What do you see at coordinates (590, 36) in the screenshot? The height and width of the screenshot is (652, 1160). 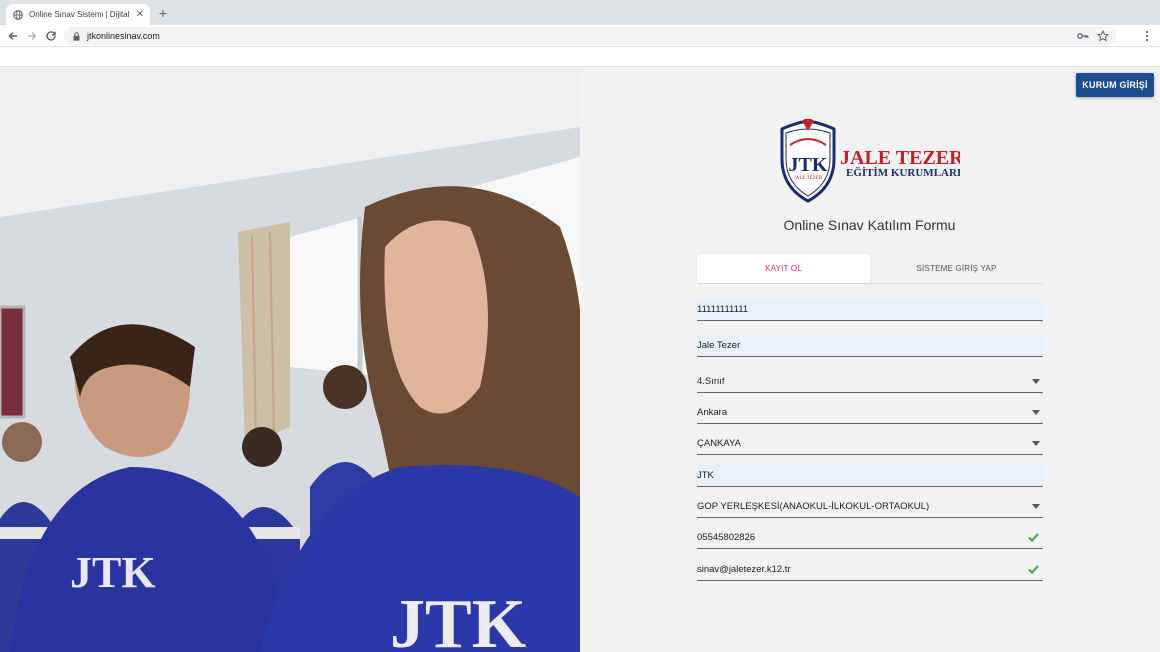 I see `address-bar: jtkonlinesinav.com` at bounding box center [590, 36].